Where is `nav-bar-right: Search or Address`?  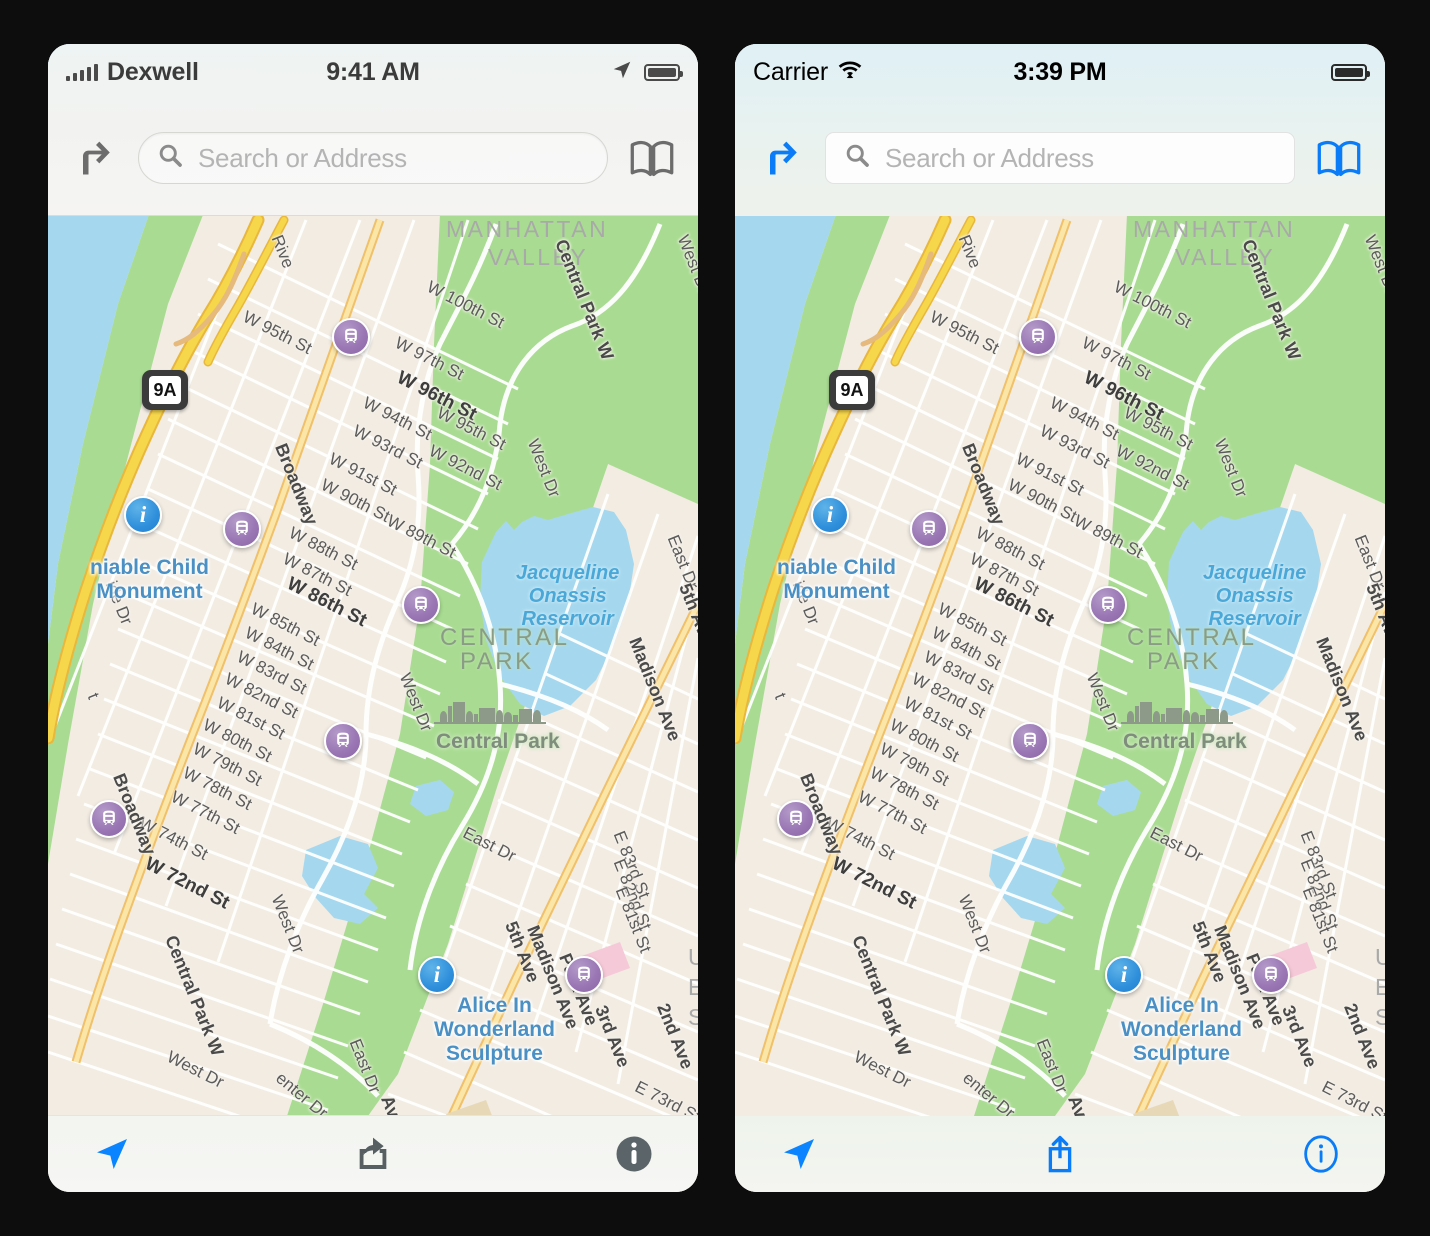 nav-bar-right: Search or Address is located at coordinates (1060, 158).